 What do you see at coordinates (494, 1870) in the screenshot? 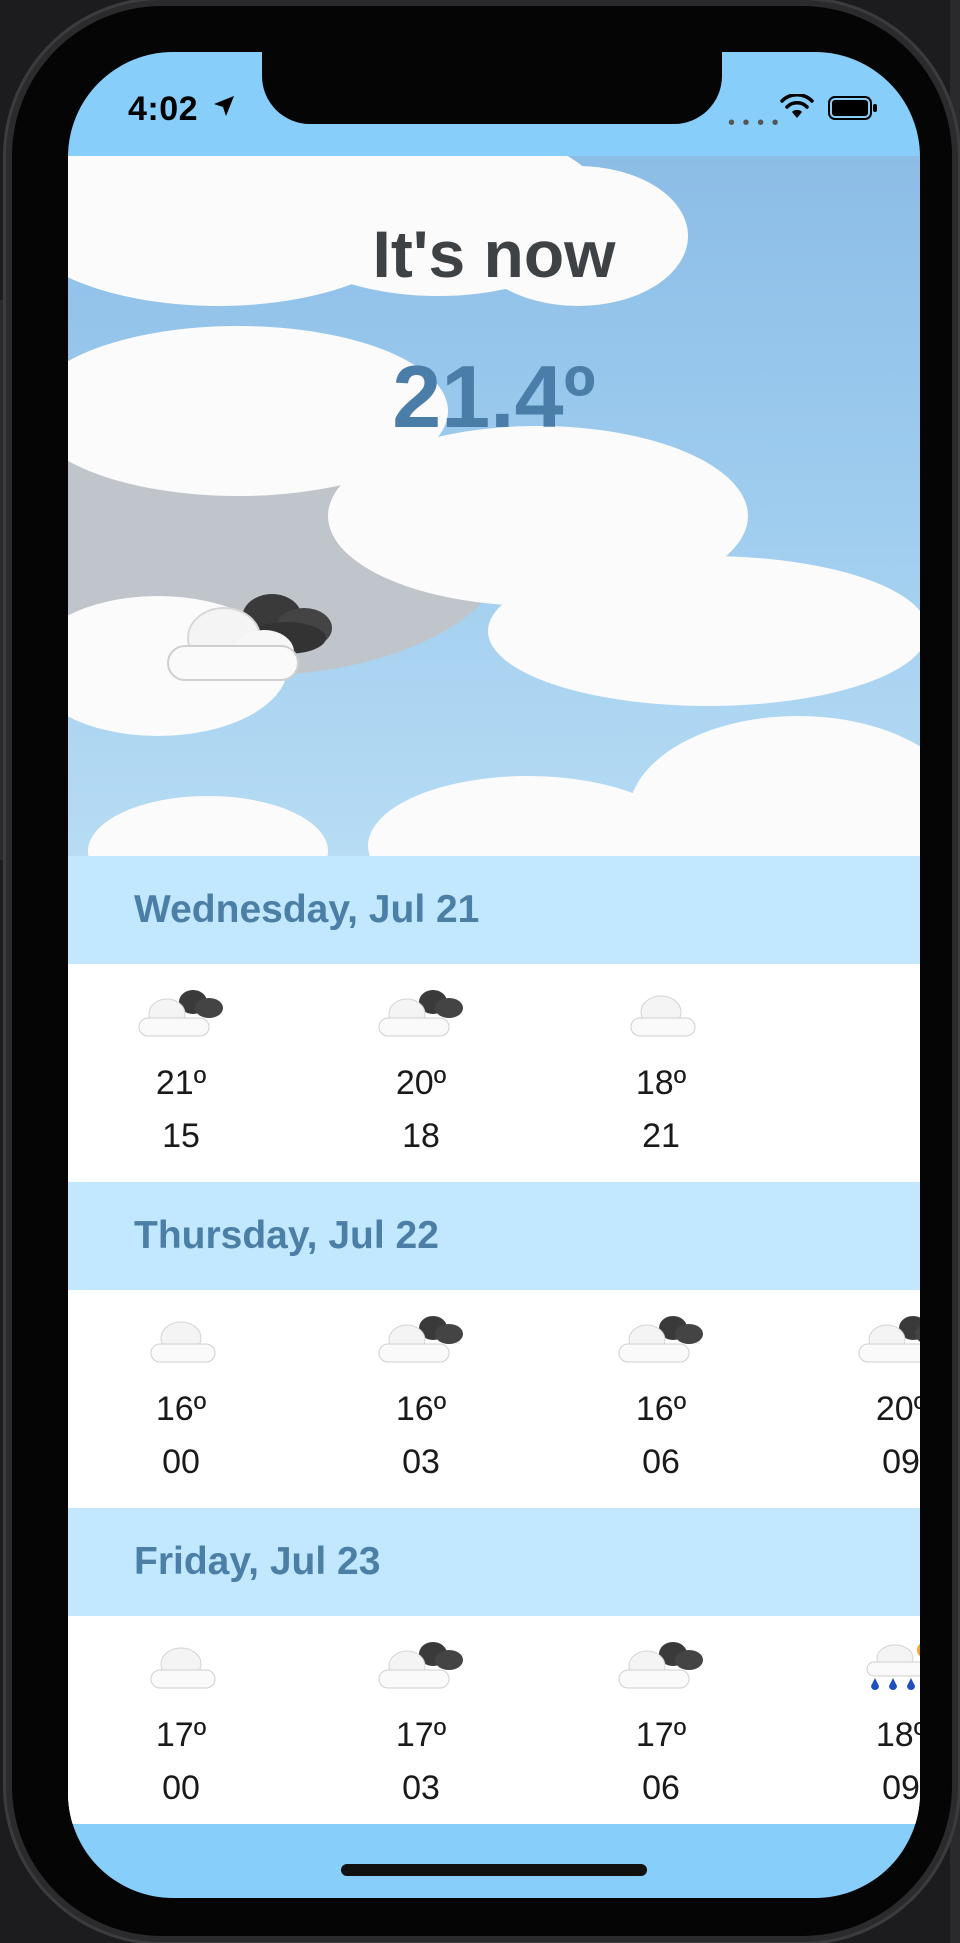
I see `home-indicator` at bounding box center [494, 1870].